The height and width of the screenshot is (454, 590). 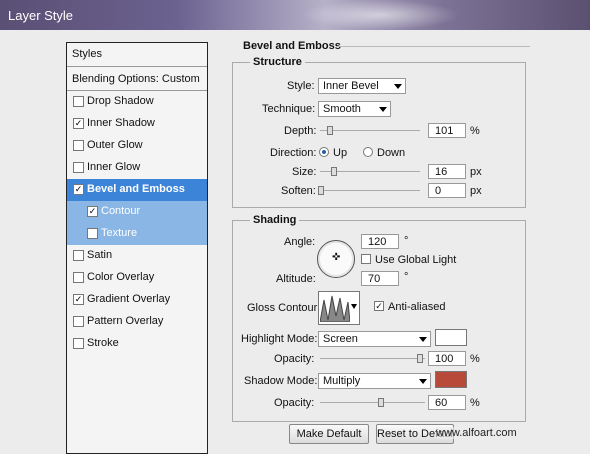 I want to click on altitude-label: Altitude:, so click(x=296, y=279).